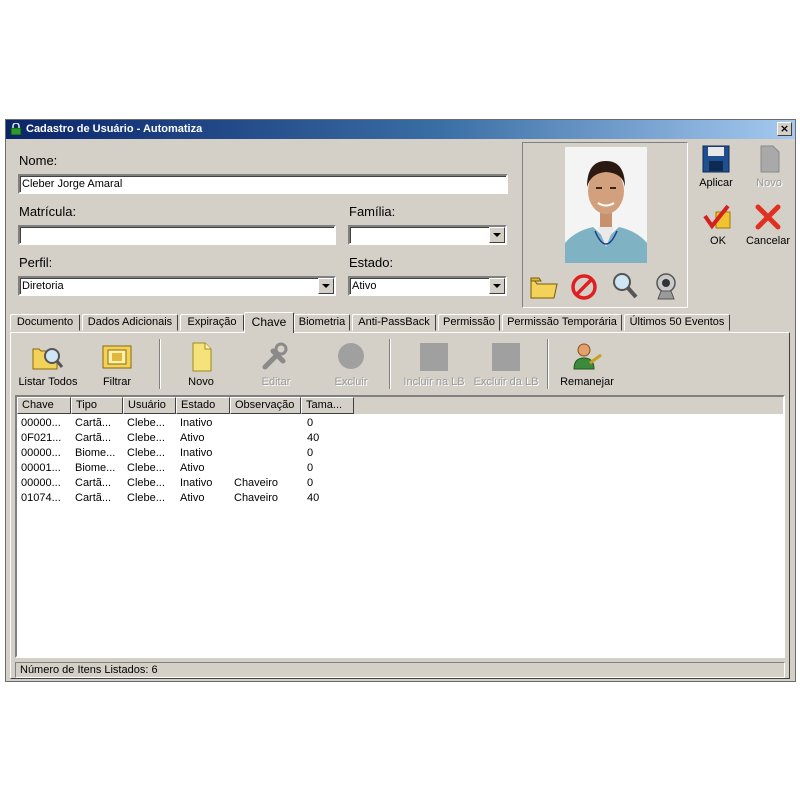 The width and height of the screenshot is (800, 800). I want to click on user-photo, so click(606, 205).